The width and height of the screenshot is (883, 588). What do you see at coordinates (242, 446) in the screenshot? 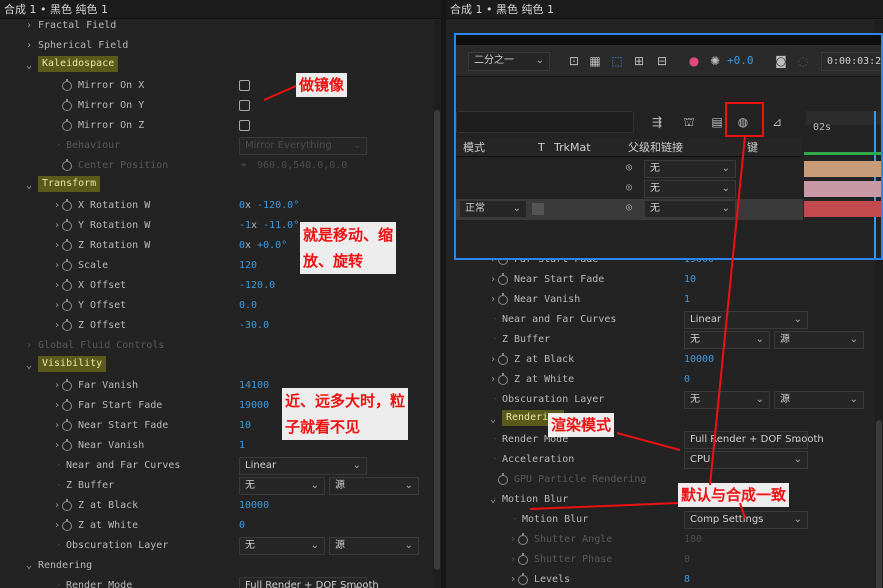
I see `property-value: 1` at bounding box center [242, 446].